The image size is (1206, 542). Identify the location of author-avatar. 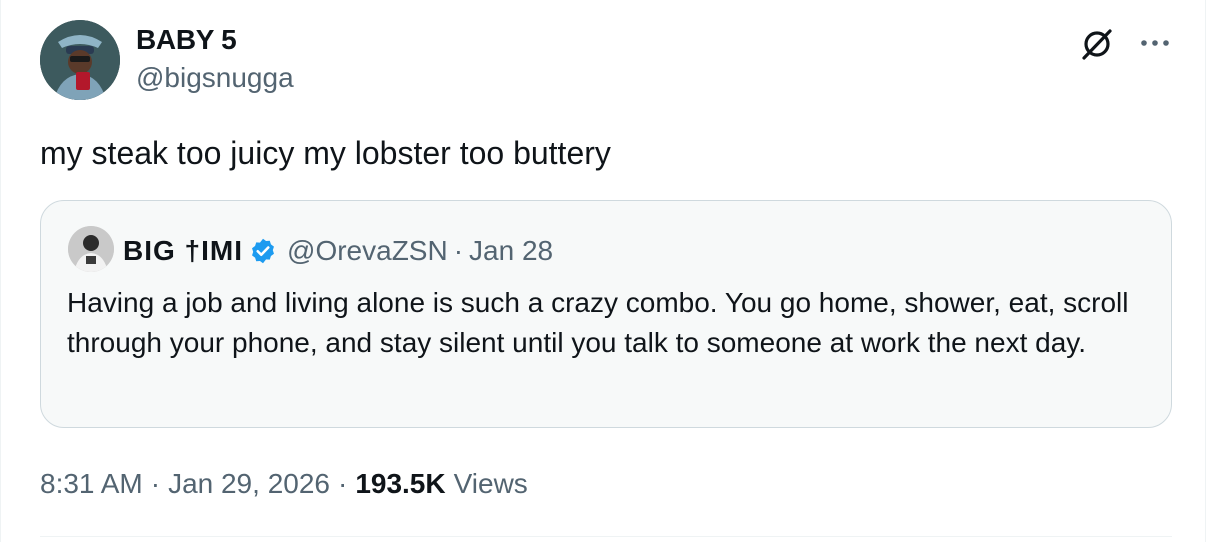
(80, 60).